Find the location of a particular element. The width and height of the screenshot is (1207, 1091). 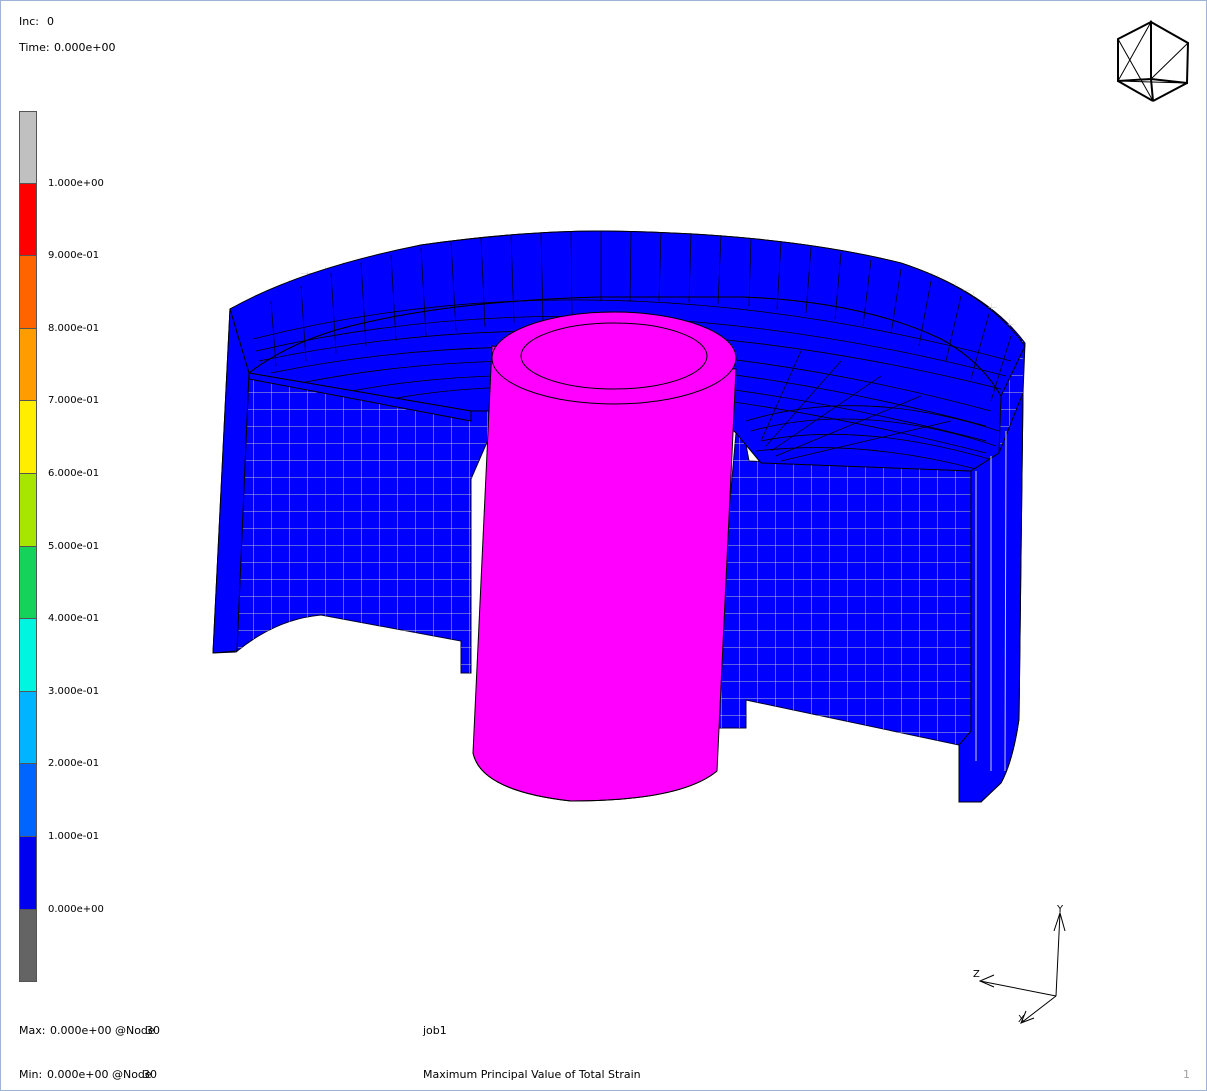

page-number: 1 is located at coordinates (1186, 1074).